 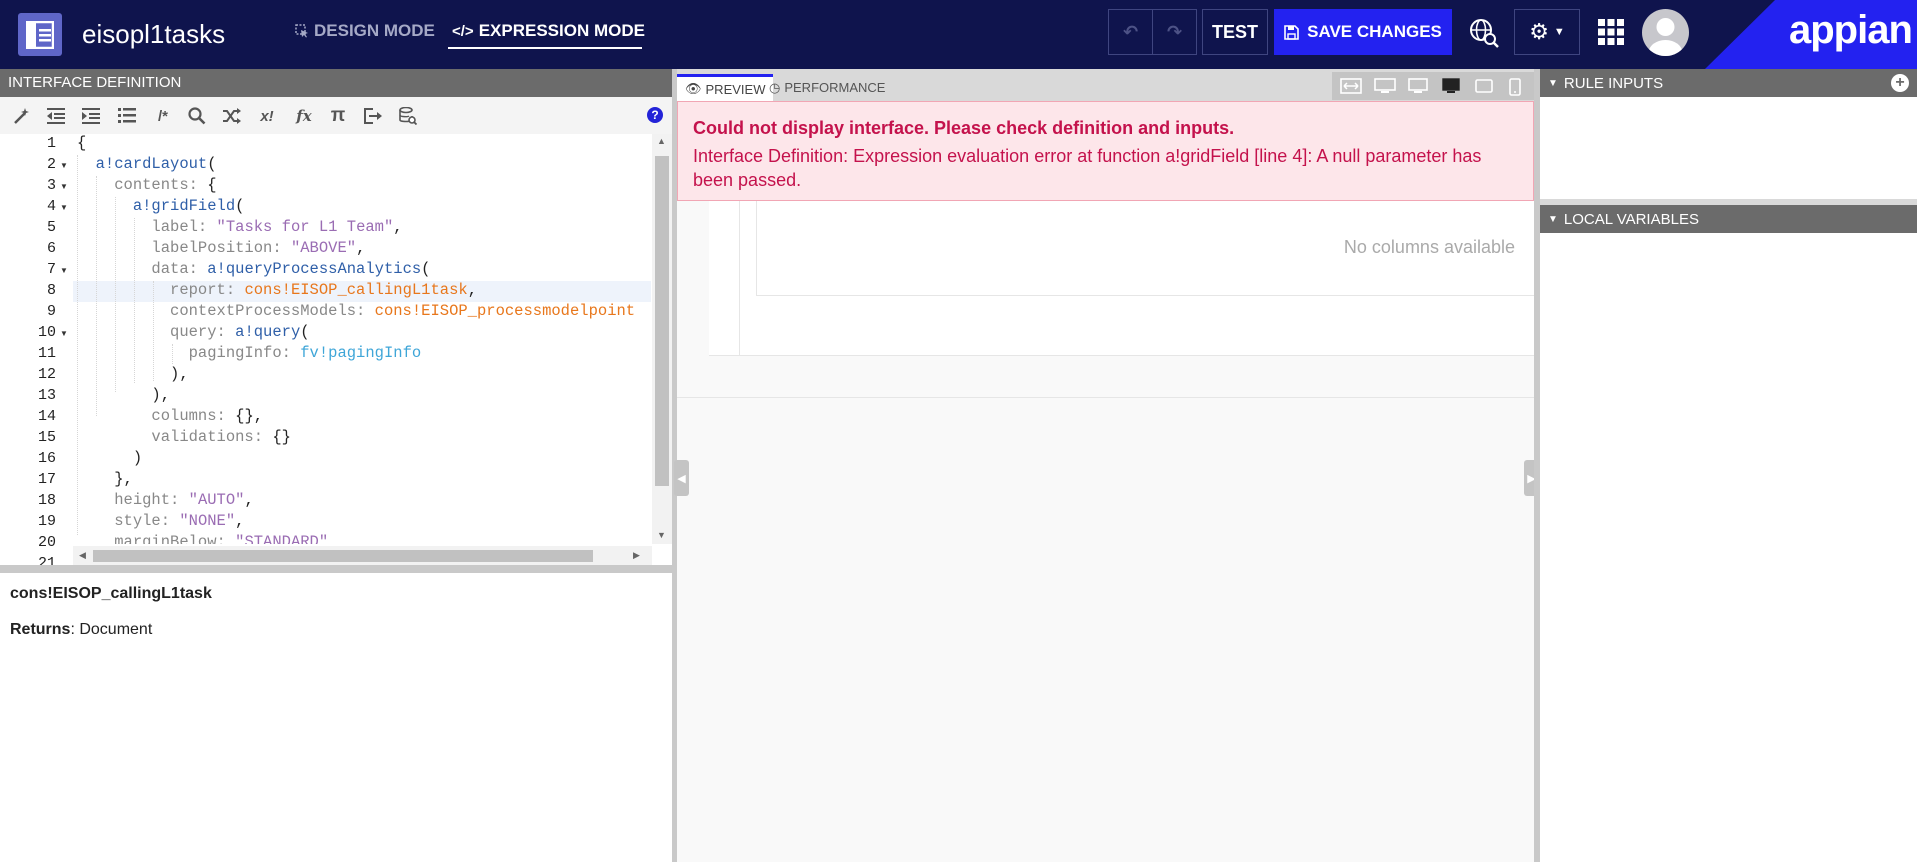 I want to click on code-token: "AUTO", so click(x=216, y=500).